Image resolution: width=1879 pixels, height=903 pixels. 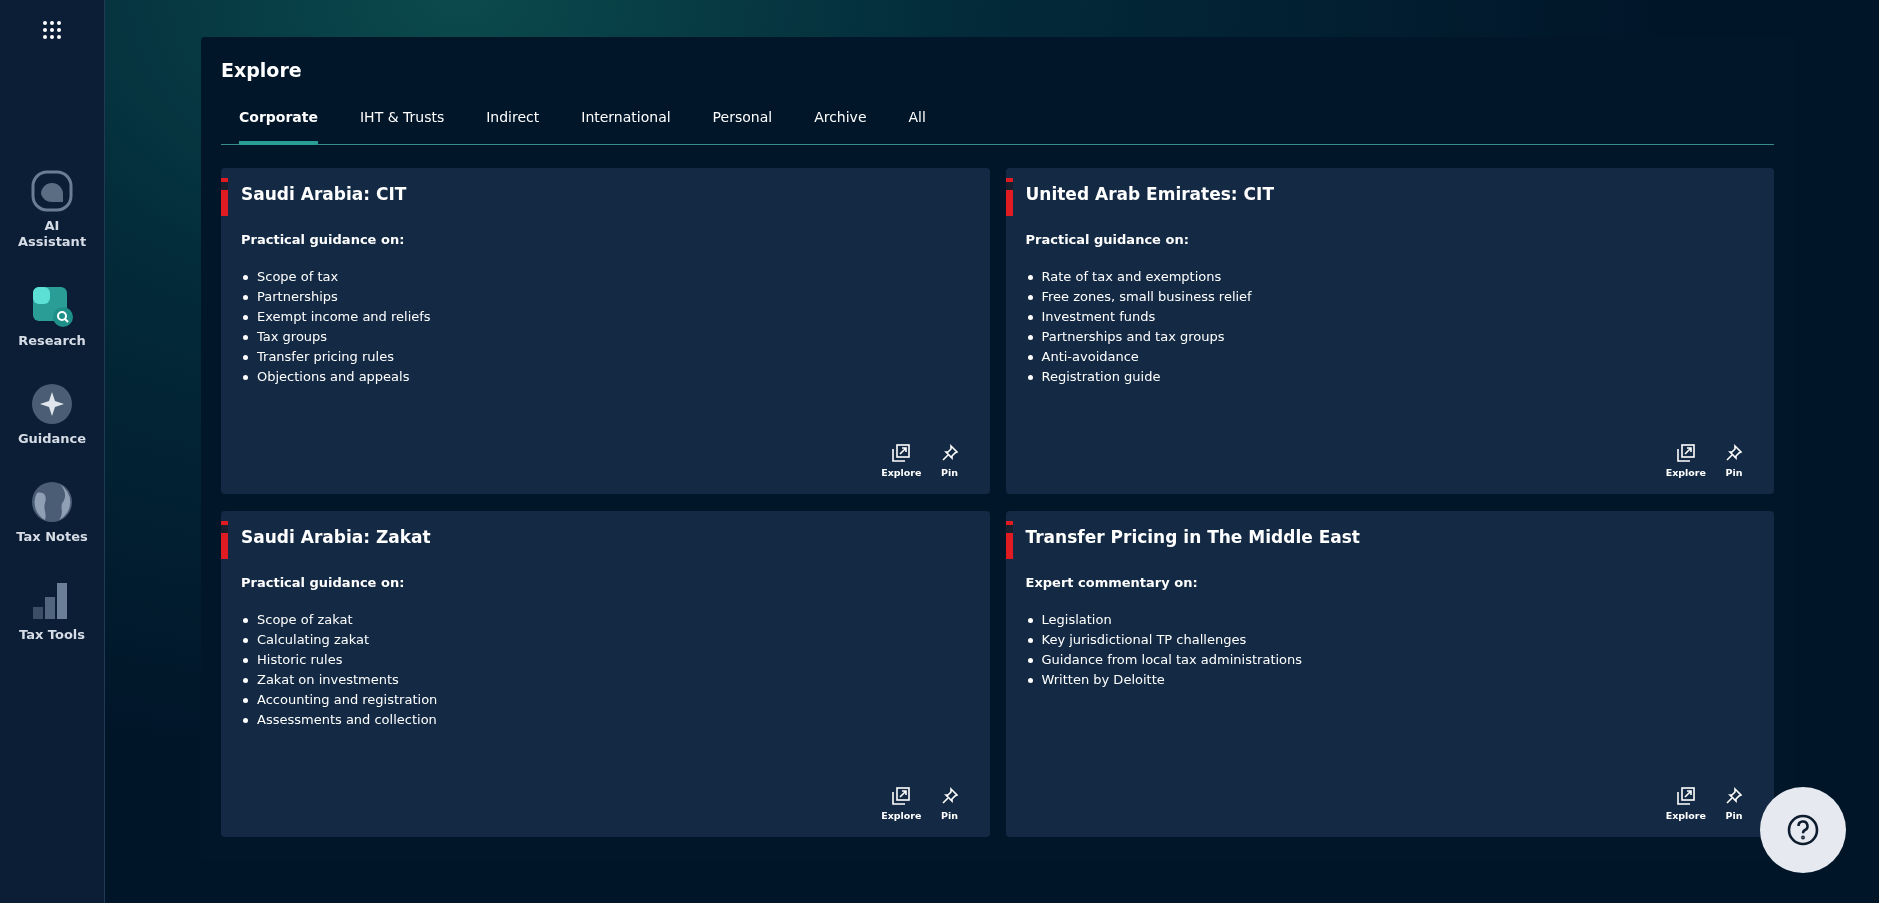 I want to click on list-item: Scope of tax, so click(x=298, y=277).